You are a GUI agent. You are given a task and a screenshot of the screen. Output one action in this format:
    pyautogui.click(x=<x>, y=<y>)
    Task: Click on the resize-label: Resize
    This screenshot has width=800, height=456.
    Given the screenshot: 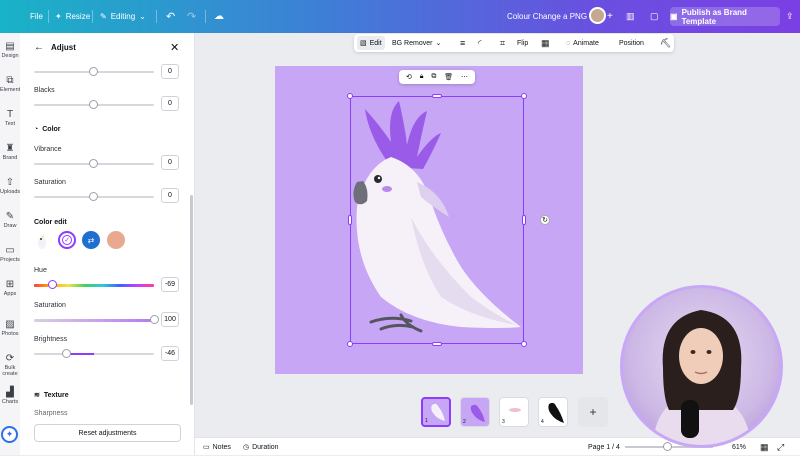 What is the action you would take?
    pyautogui.click(x=78, y=16)
    